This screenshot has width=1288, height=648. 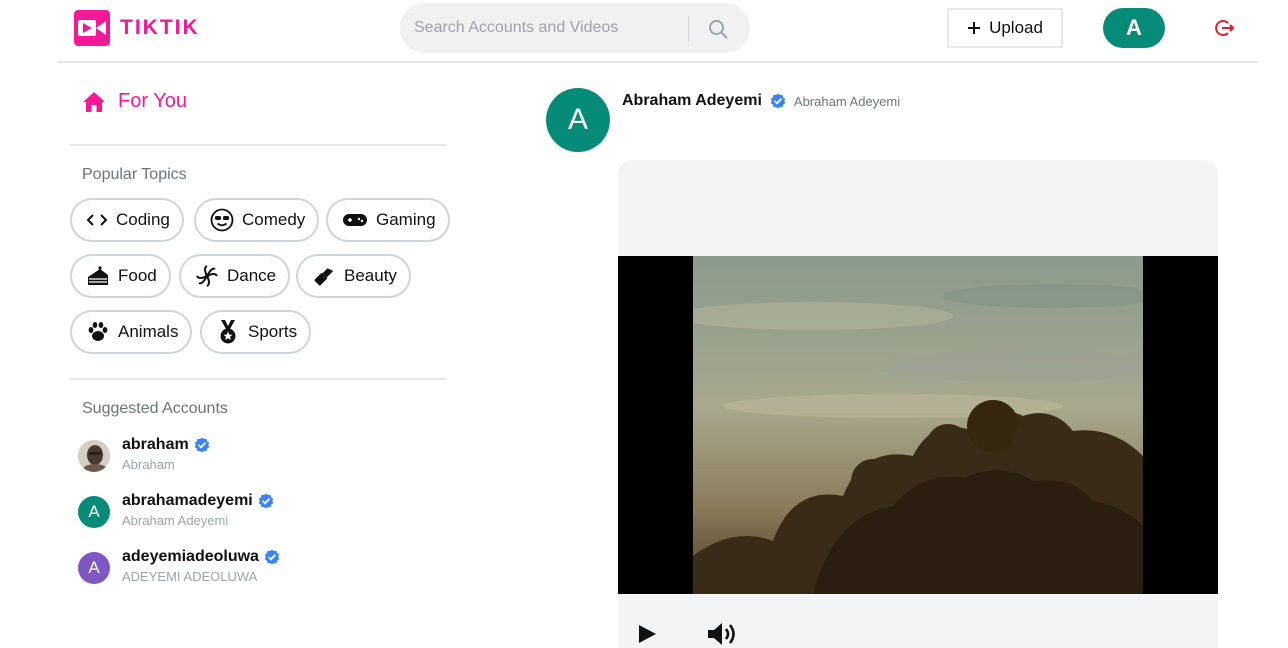 I want to click on topic-chip-beauty: Beauty, so click(x=353, y=276).